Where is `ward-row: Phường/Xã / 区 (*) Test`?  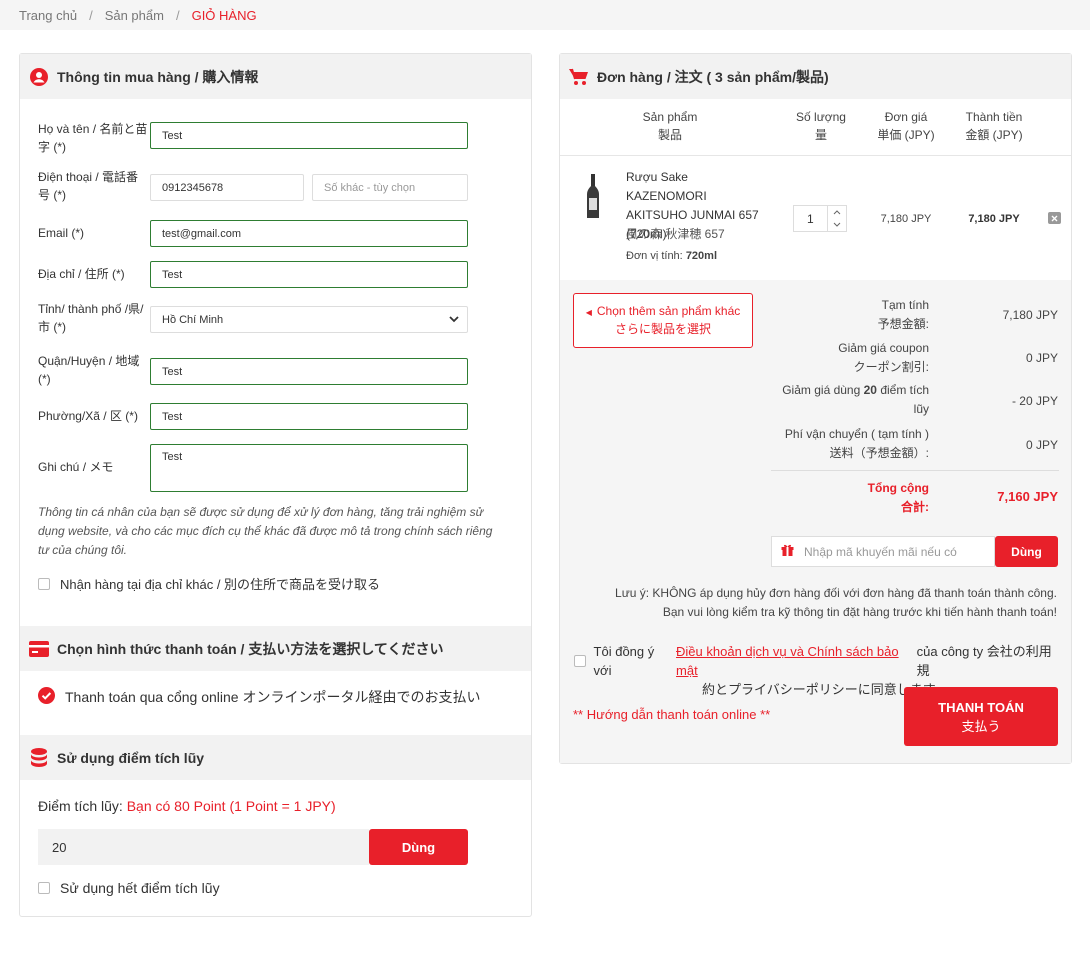
ward-row: Phường/Xã / 区 (*) Test is located at coordinates (253, 418).